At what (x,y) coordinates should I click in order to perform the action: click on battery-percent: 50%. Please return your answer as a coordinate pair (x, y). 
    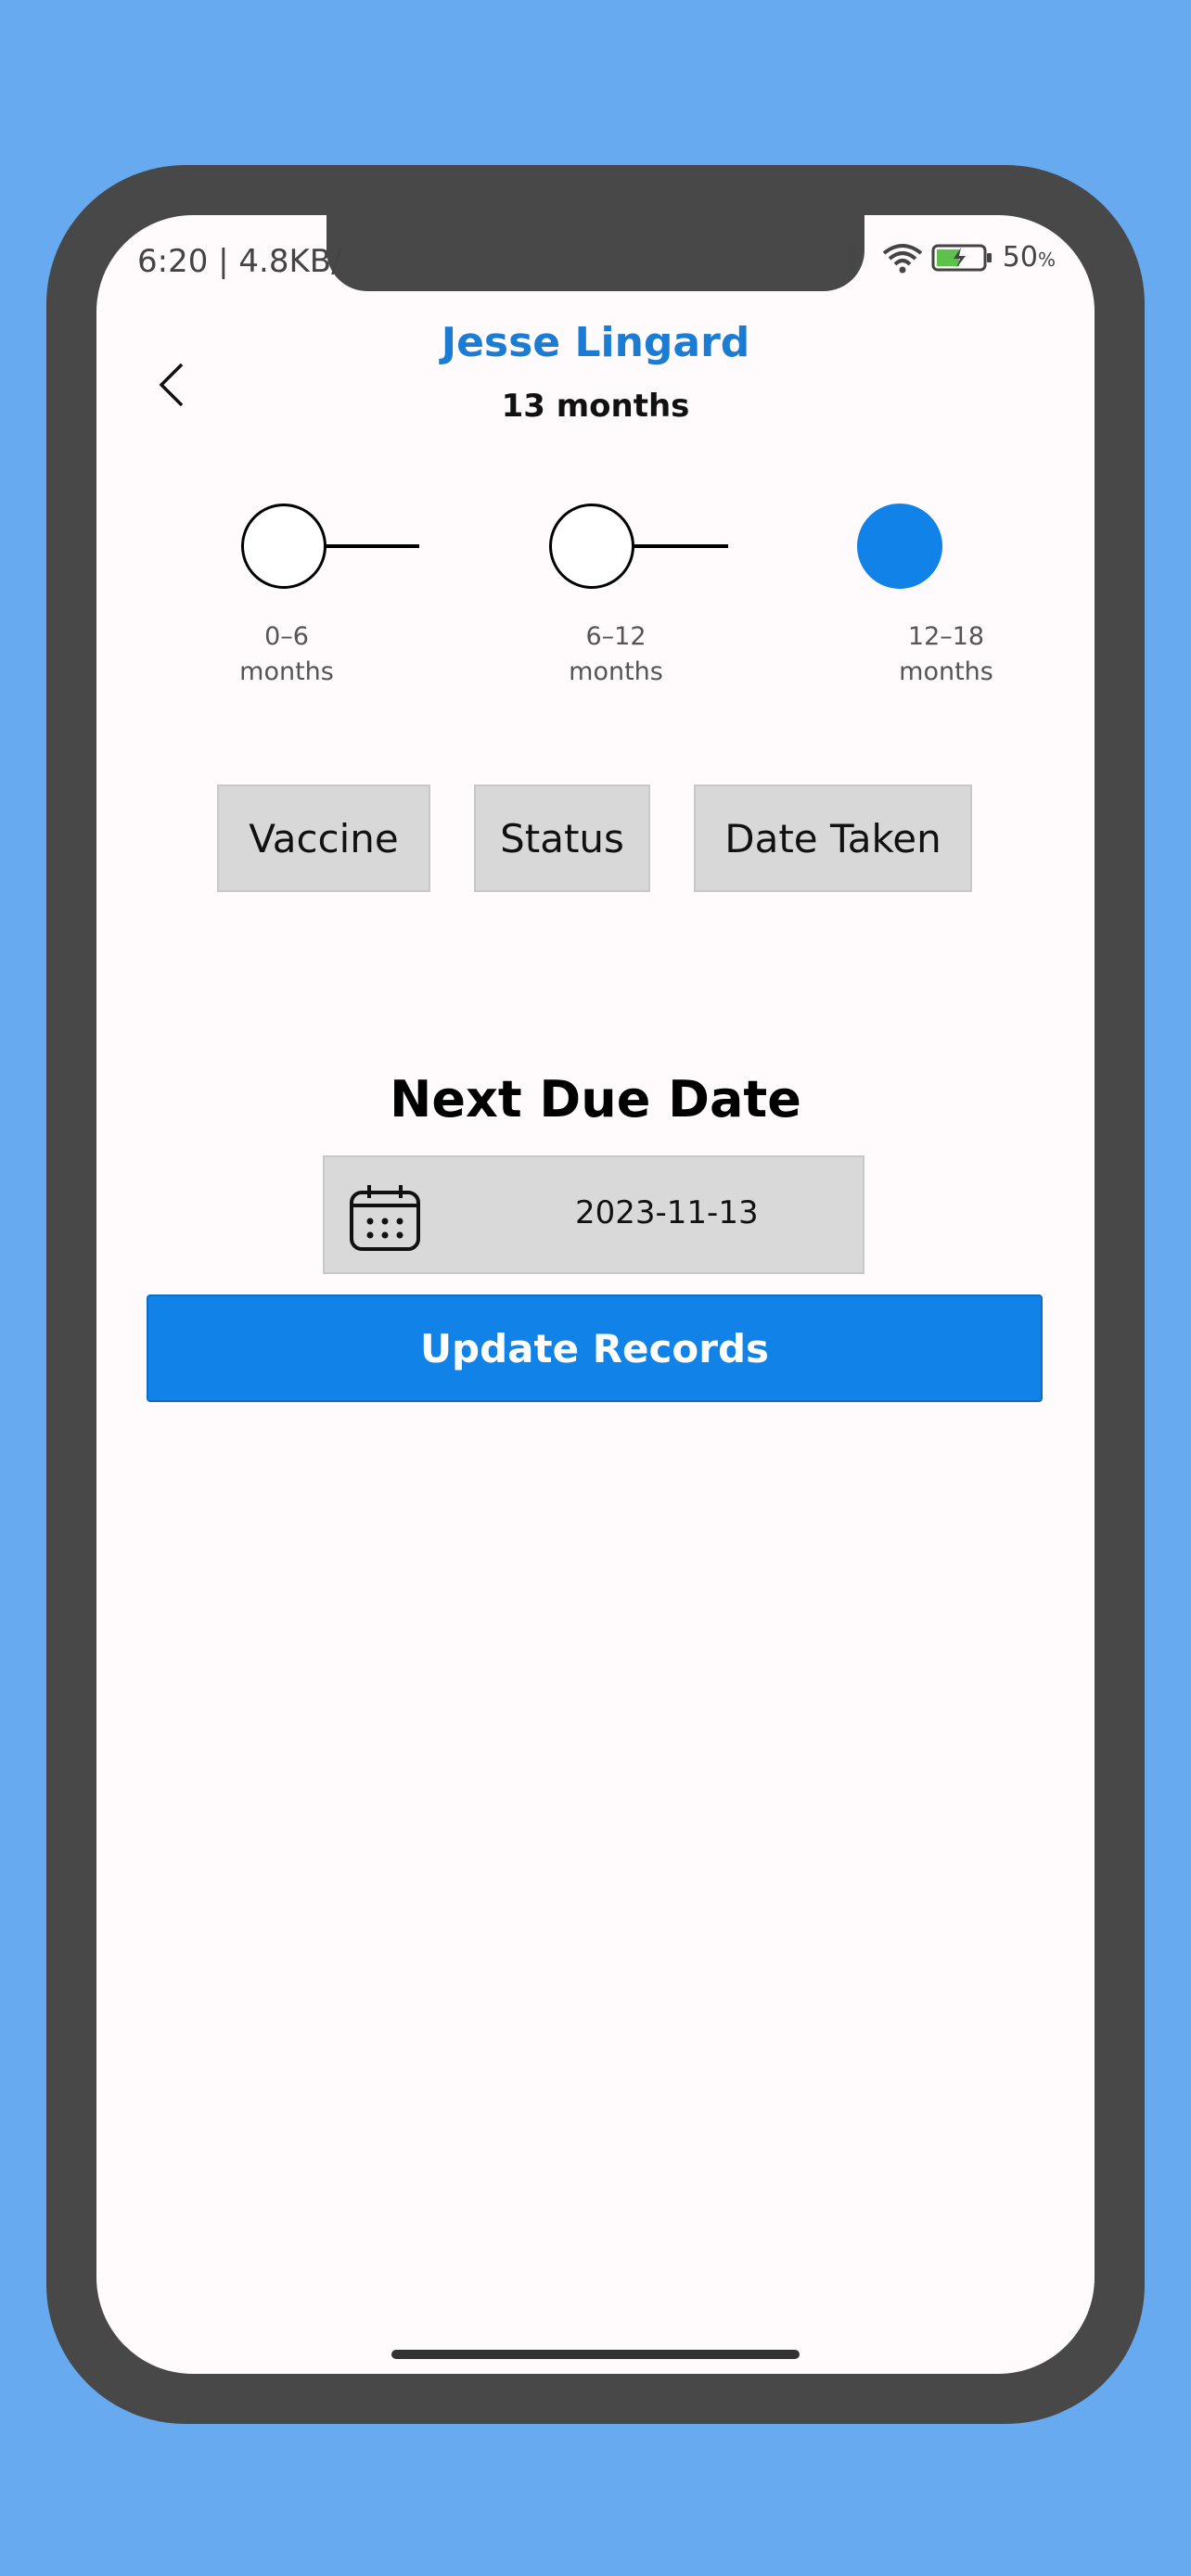
    Looking at the image, I should click on (1029, 257).